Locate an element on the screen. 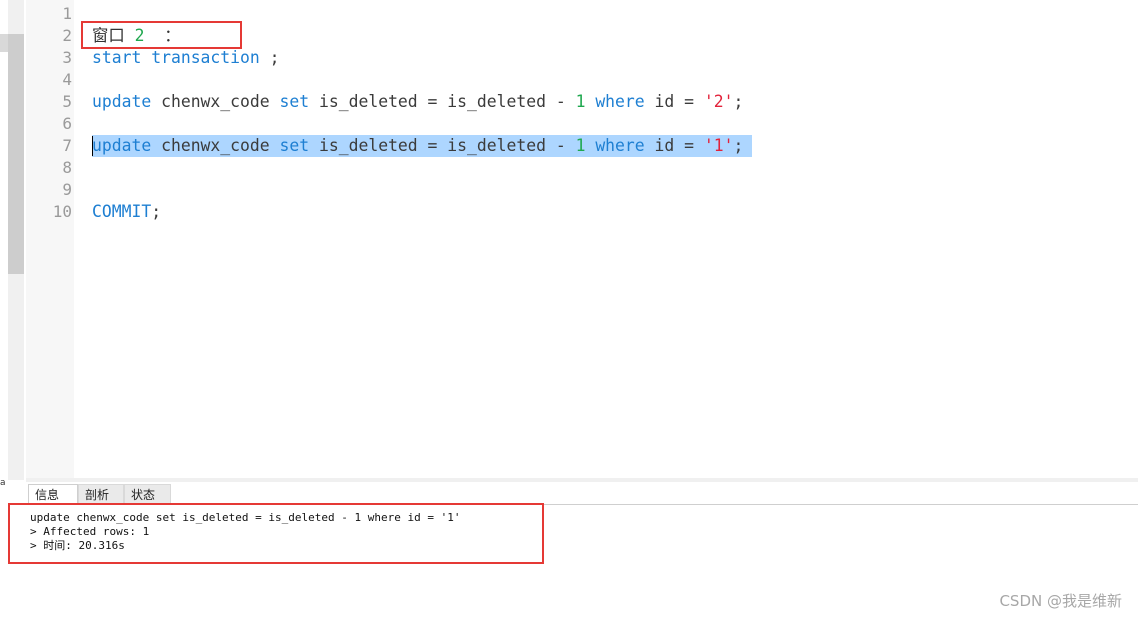  result-tabs: 信息 剖析 状态 is located at coordinates (582, 493).